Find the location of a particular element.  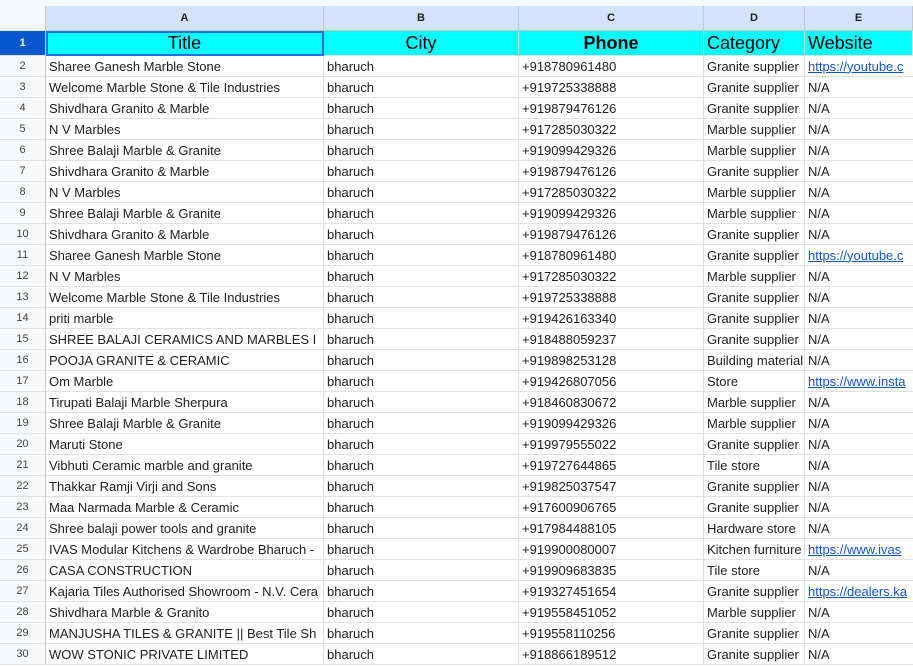

cell-title: Thakkar Ramji Virji and Sons is located at coordinates (185, 486).